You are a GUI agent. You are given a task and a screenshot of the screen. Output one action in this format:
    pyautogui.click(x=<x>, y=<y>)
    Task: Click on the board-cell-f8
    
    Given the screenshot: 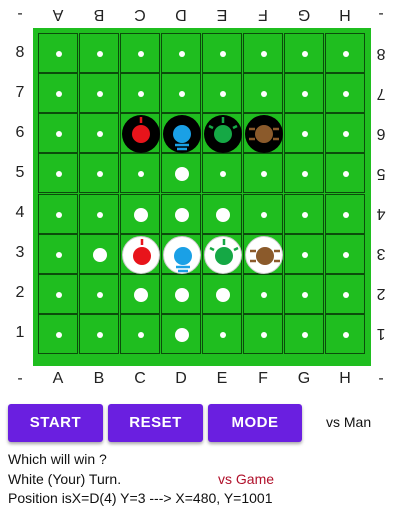 What is the action you would take?
    pyautogui.click(x=263, y=53)
    